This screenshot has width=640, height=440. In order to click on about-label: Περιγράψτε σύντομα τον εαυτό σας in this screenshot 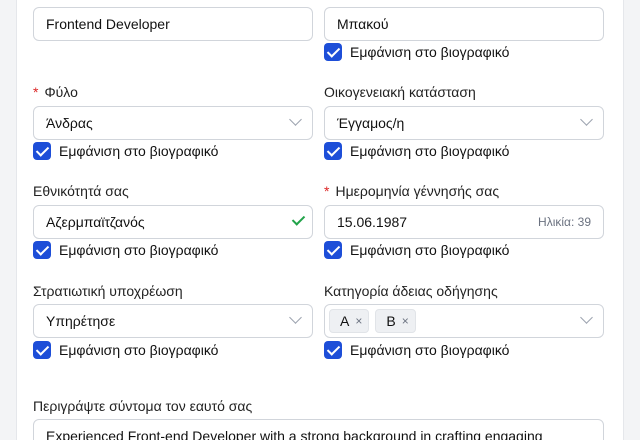, I will do `click(142, 406)`.